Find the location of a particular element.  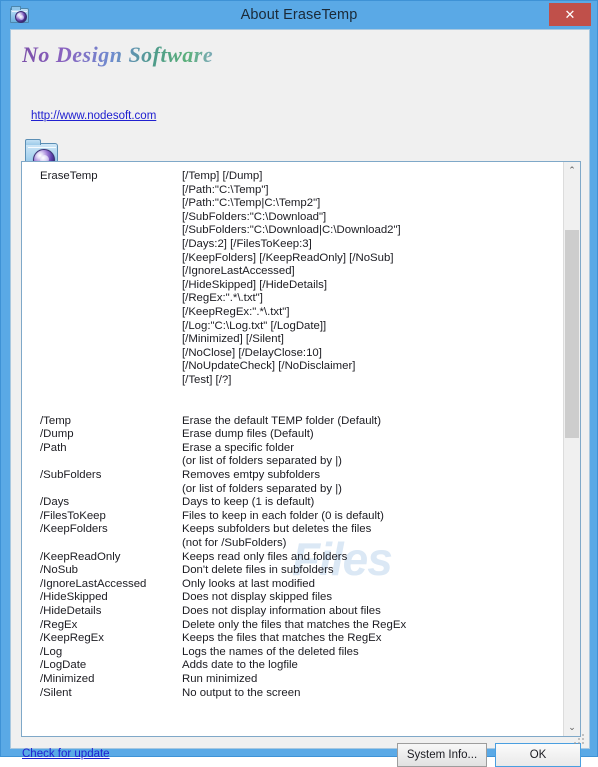

option-switch: /LogDate is located at coordinates (63, 665).